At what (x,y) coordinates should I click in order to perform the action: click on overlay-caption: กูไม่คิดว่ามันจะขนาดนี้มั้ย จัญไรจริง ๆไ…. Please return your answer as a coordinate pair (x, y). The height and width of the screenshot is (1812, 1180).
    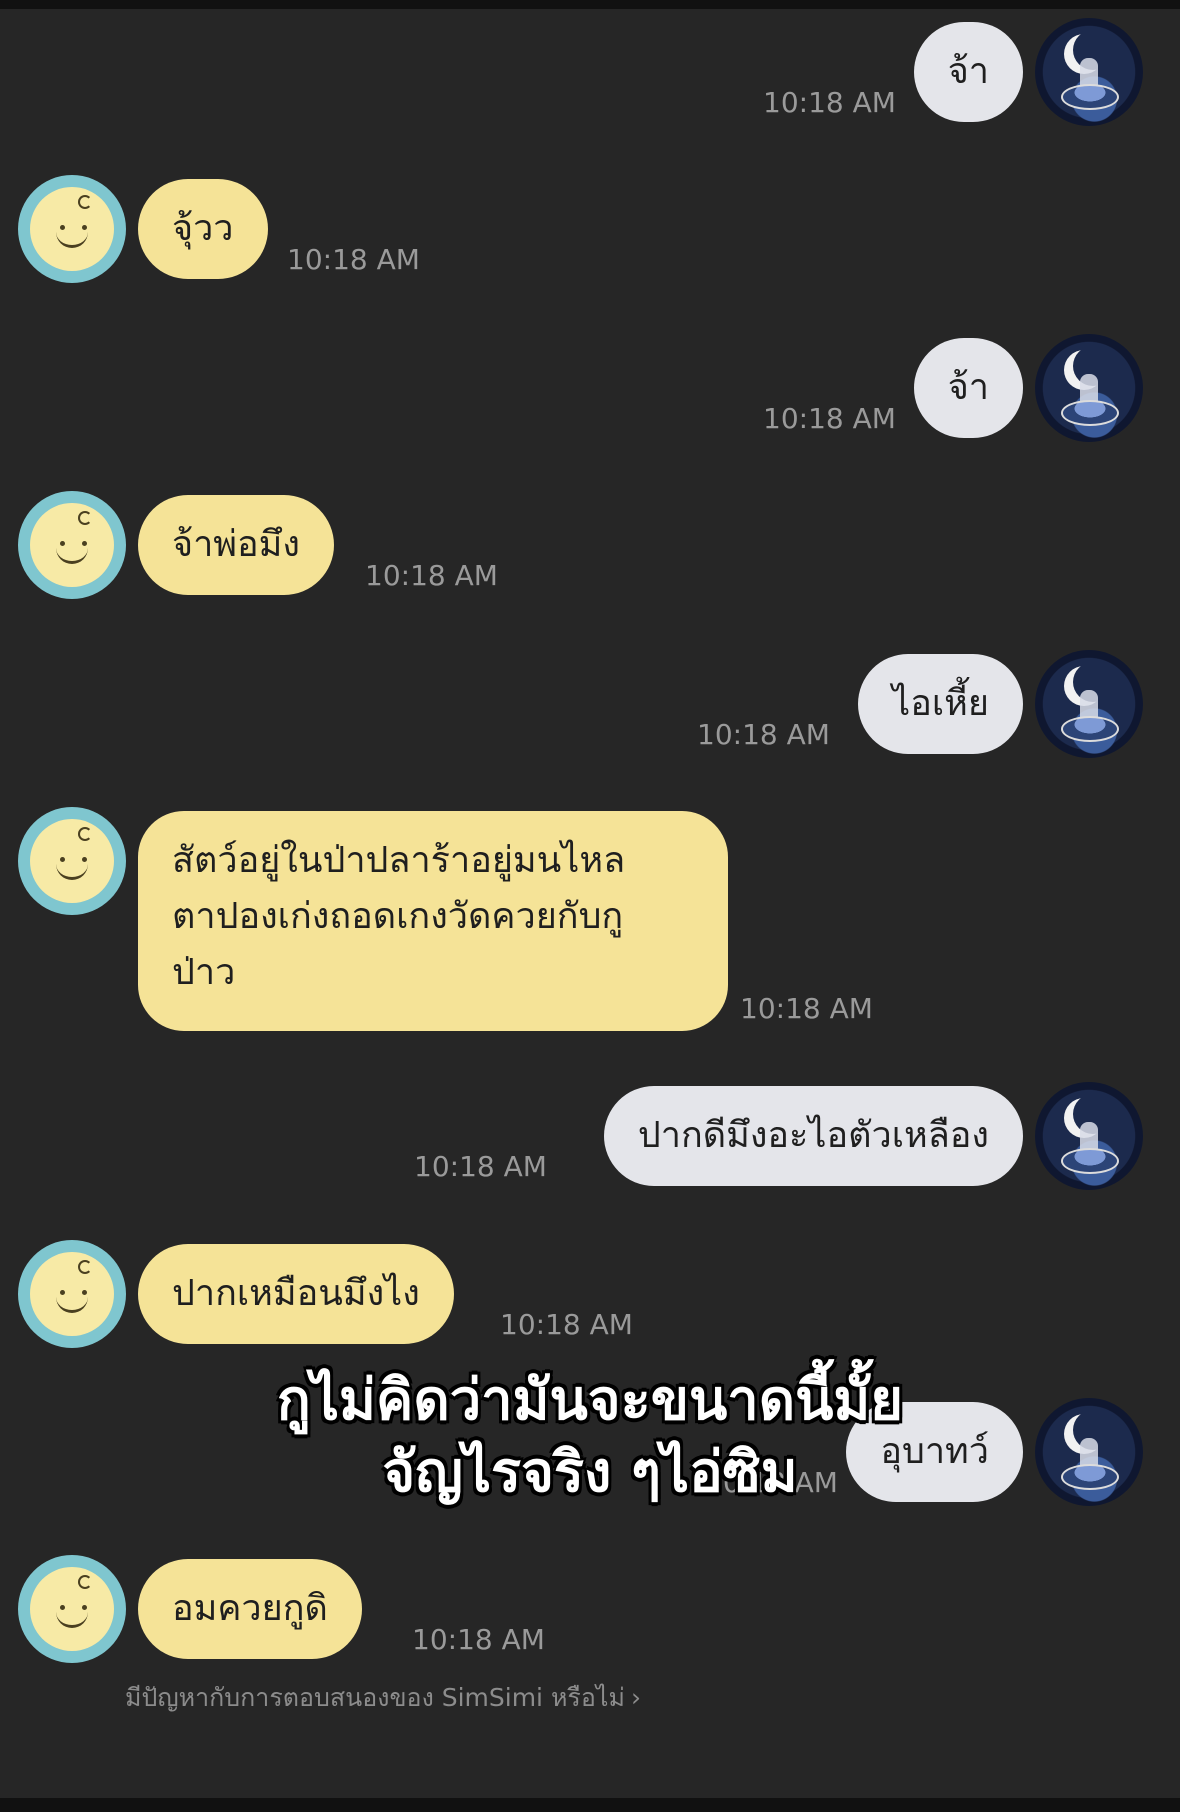
    Looking at the image, I should click on (590, 1437).